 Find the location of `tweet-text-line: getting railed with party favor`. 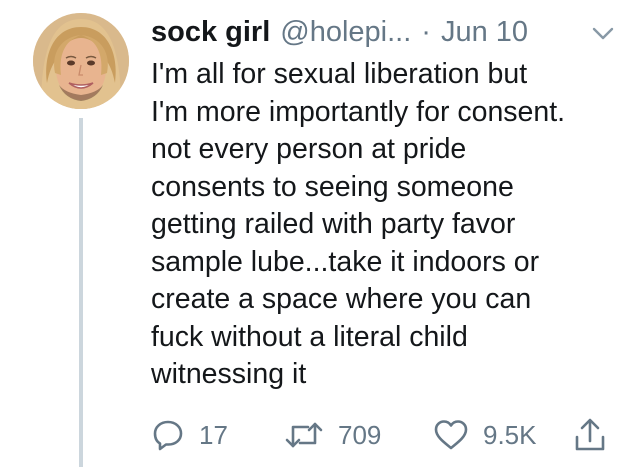

tweet-text-line: getting railed with party favor is located at coordinates (333, 224).